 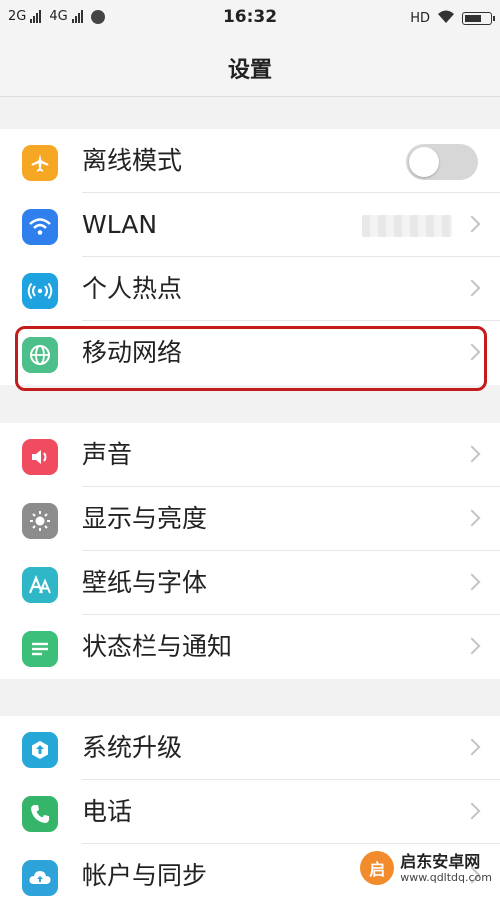 I want to click on watermark: 启 启东安卓网 www.qdltdq.com, so click(x=426, y=868).